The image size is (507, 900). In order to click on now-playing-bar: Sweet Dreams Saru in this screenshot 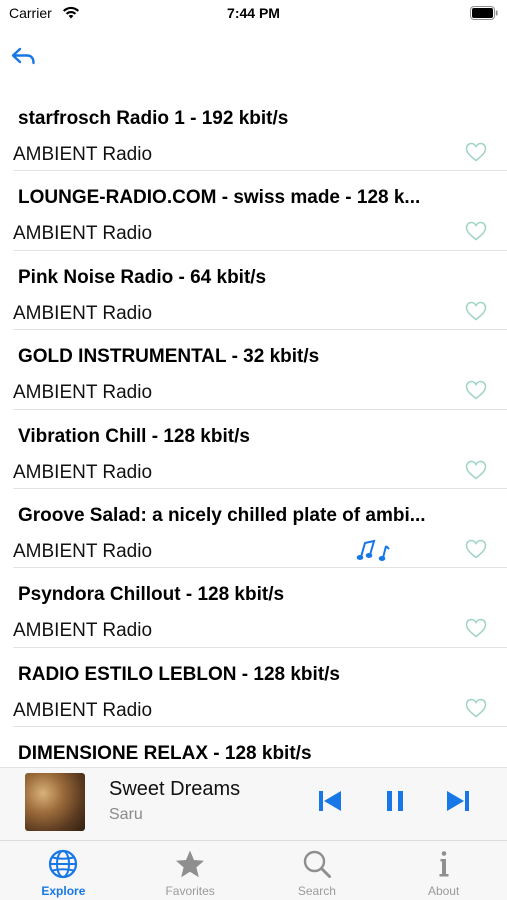, I will do `click(253, 803)`.